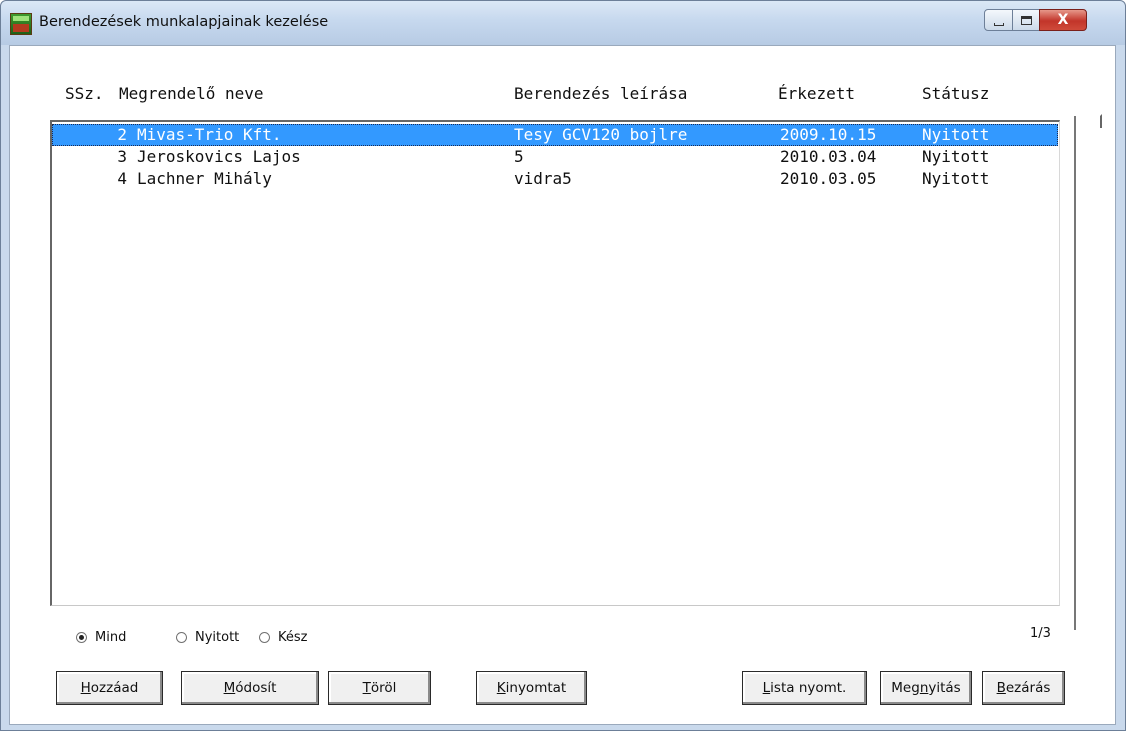 The width and height of the screenshot is (1126, 731). I want to click on modify-button: Módosít, so click(250, 688).